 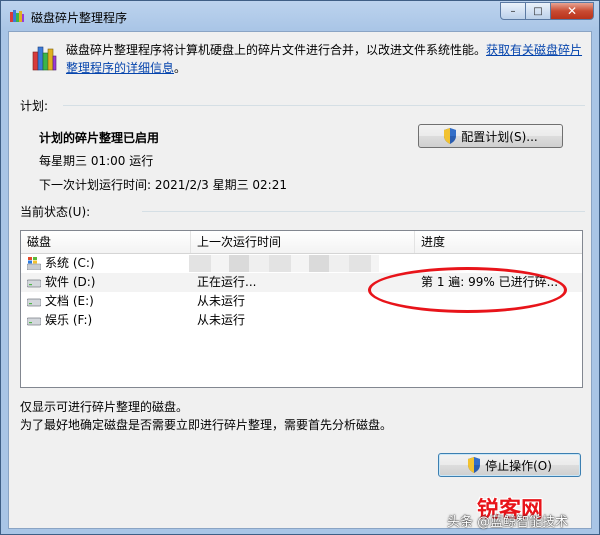 What do you see at coordinates (106, 242) in the screenshot?
I see `column-header-disk: 磁盘` at bounding box center [106, 242].